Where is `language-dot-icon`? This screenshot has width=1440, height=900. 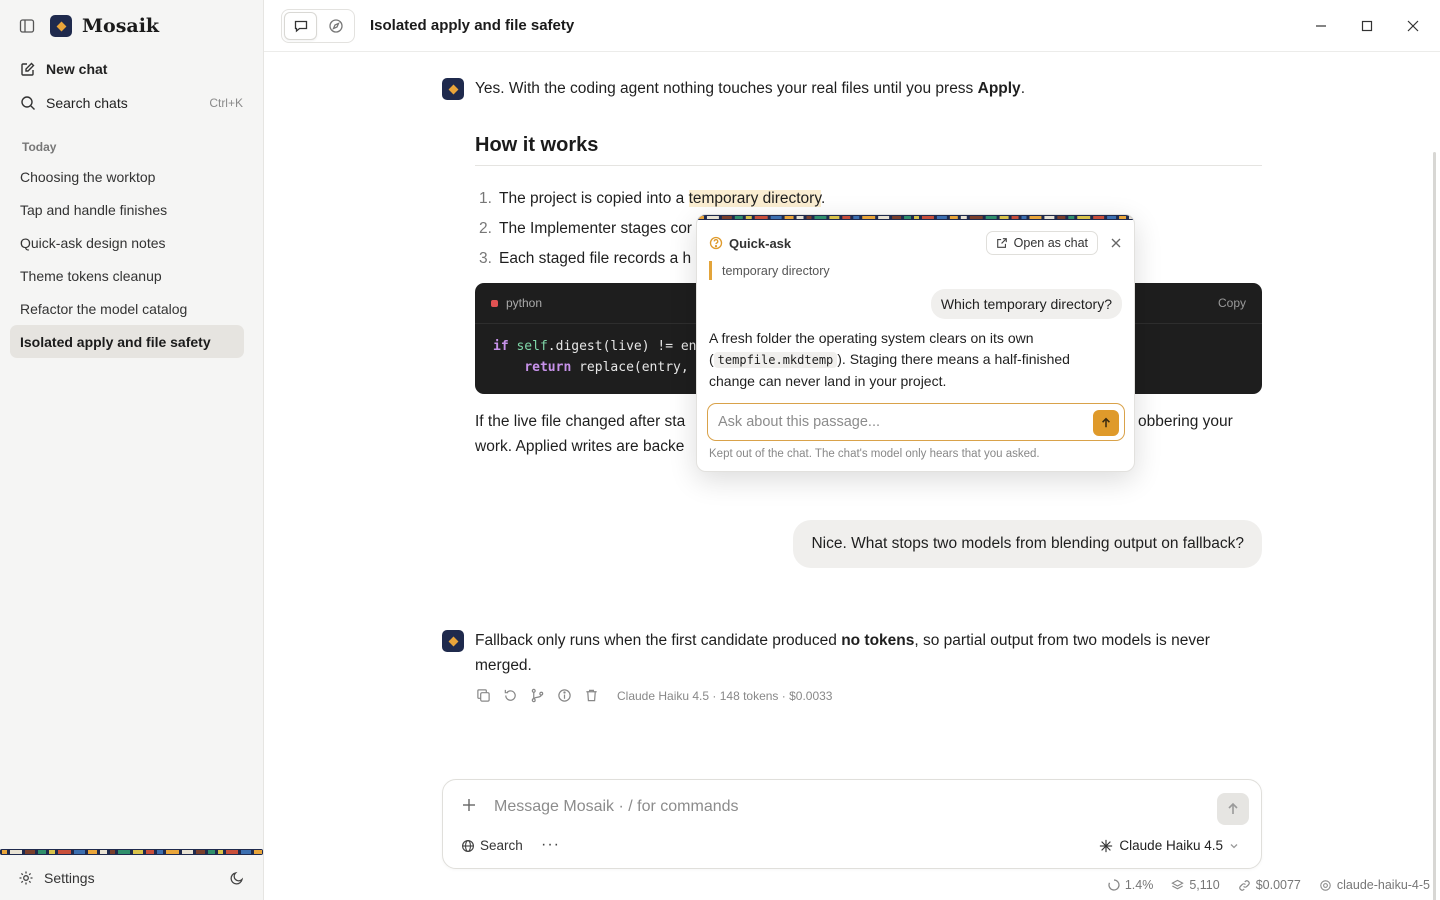 language-dot-icon is located at coordinates (494, 303).